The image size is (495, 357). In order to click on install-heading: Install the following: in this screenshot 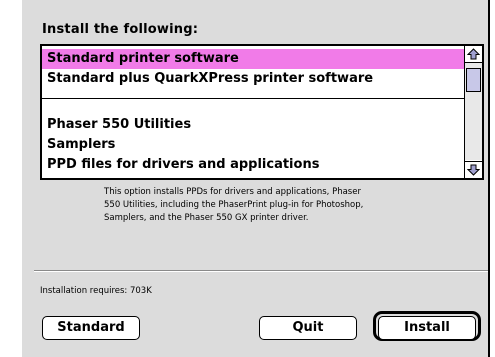, I will do `click(120, 29)`.